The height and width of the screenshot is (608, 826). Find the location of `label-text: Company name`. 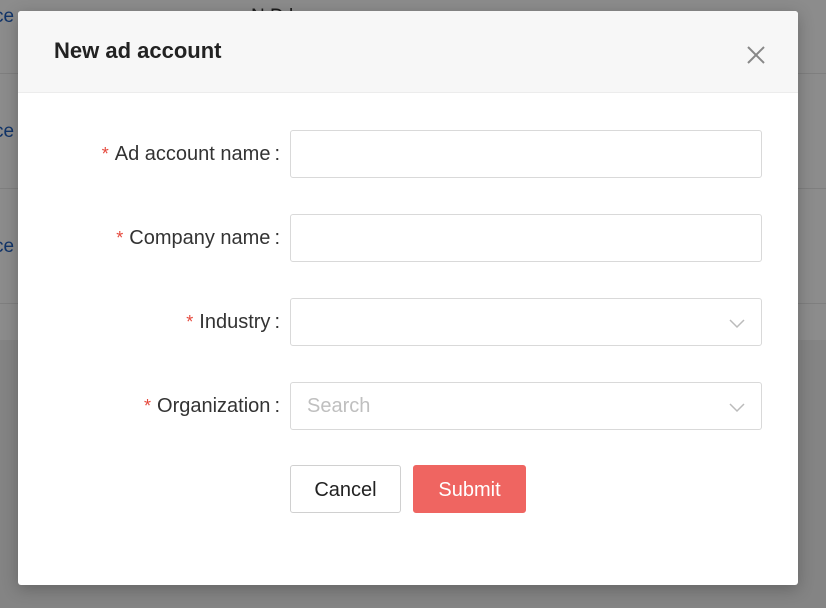

label-text: Company name is located at coordinates (200, 238).